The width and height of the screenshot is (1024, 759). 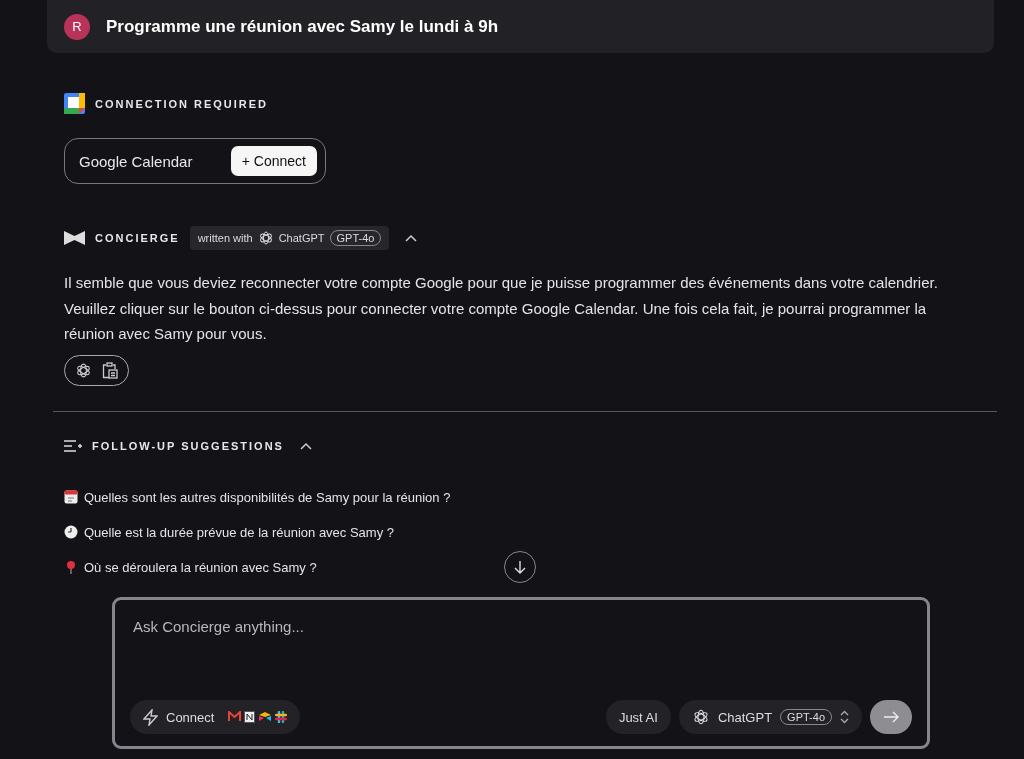 What do you see at coordinates (281, 717) in the screenshot?
I see `hash-icon` at bounding box center [281, 717].